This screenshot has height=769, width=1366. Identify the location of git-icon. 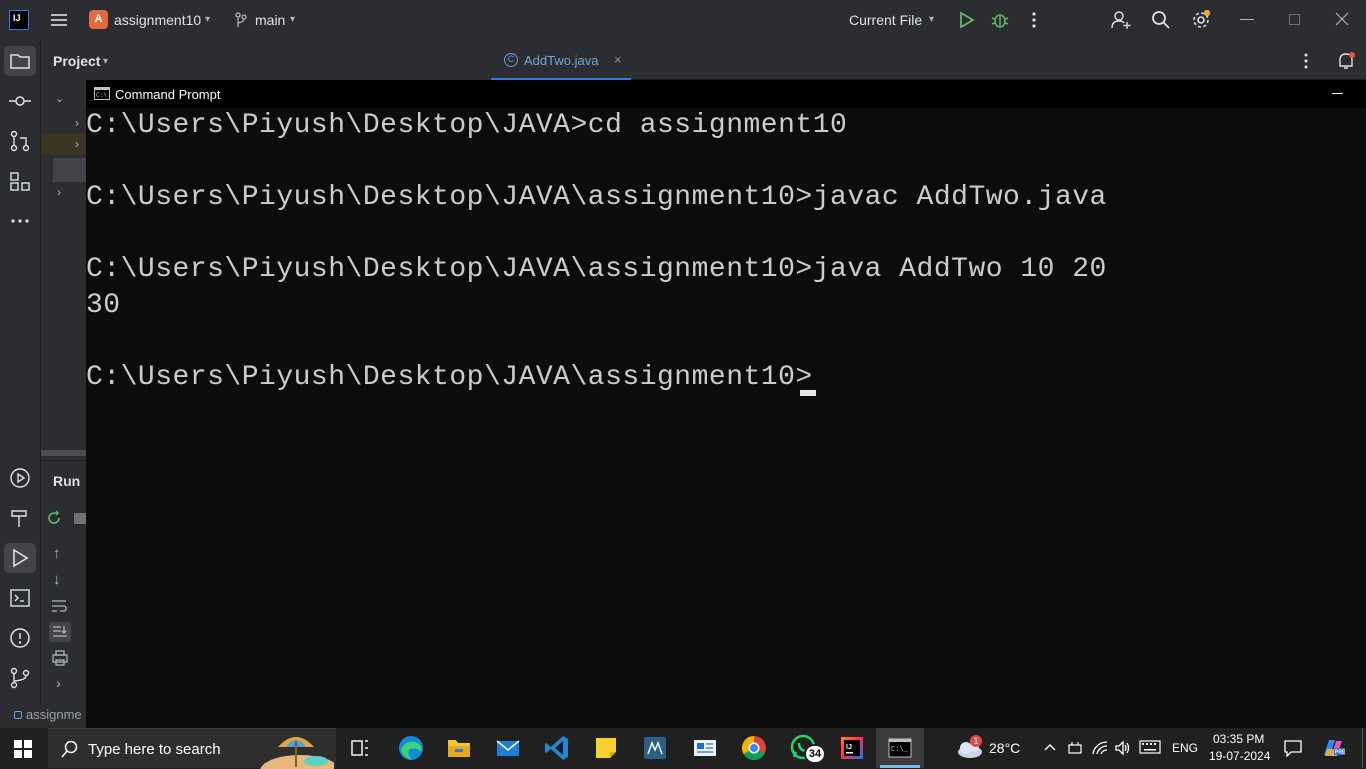
(20, 678).